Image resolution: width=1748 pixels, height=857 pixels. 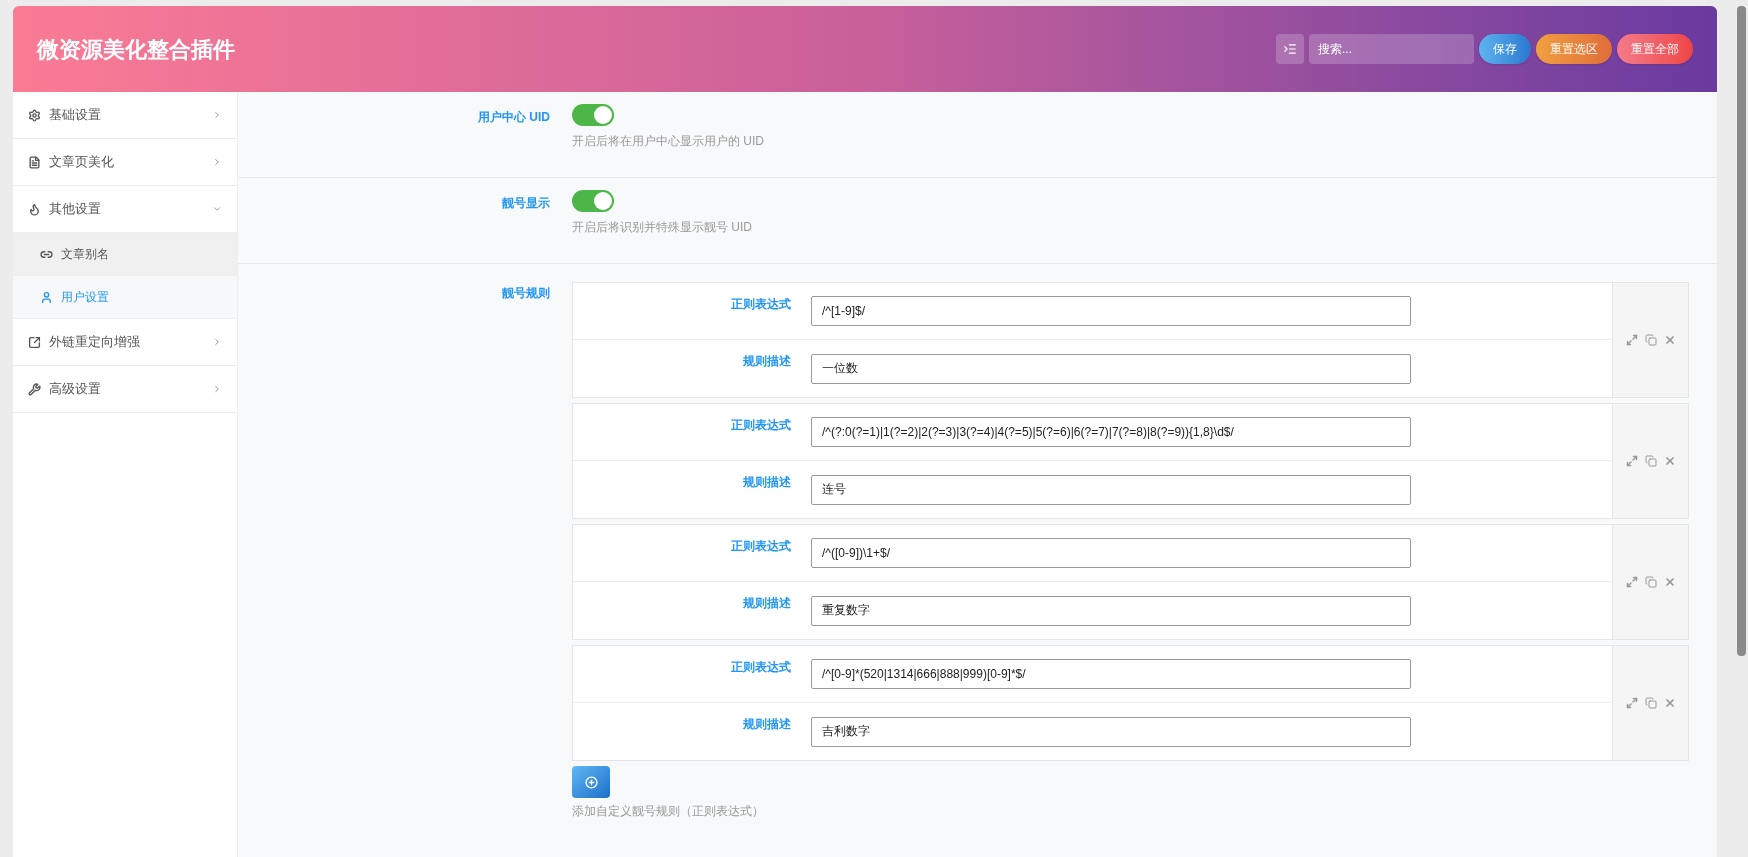 I want to click on help-text: 开启后将识别并特殊显示靓号 UID, so click(x=662, y=227).